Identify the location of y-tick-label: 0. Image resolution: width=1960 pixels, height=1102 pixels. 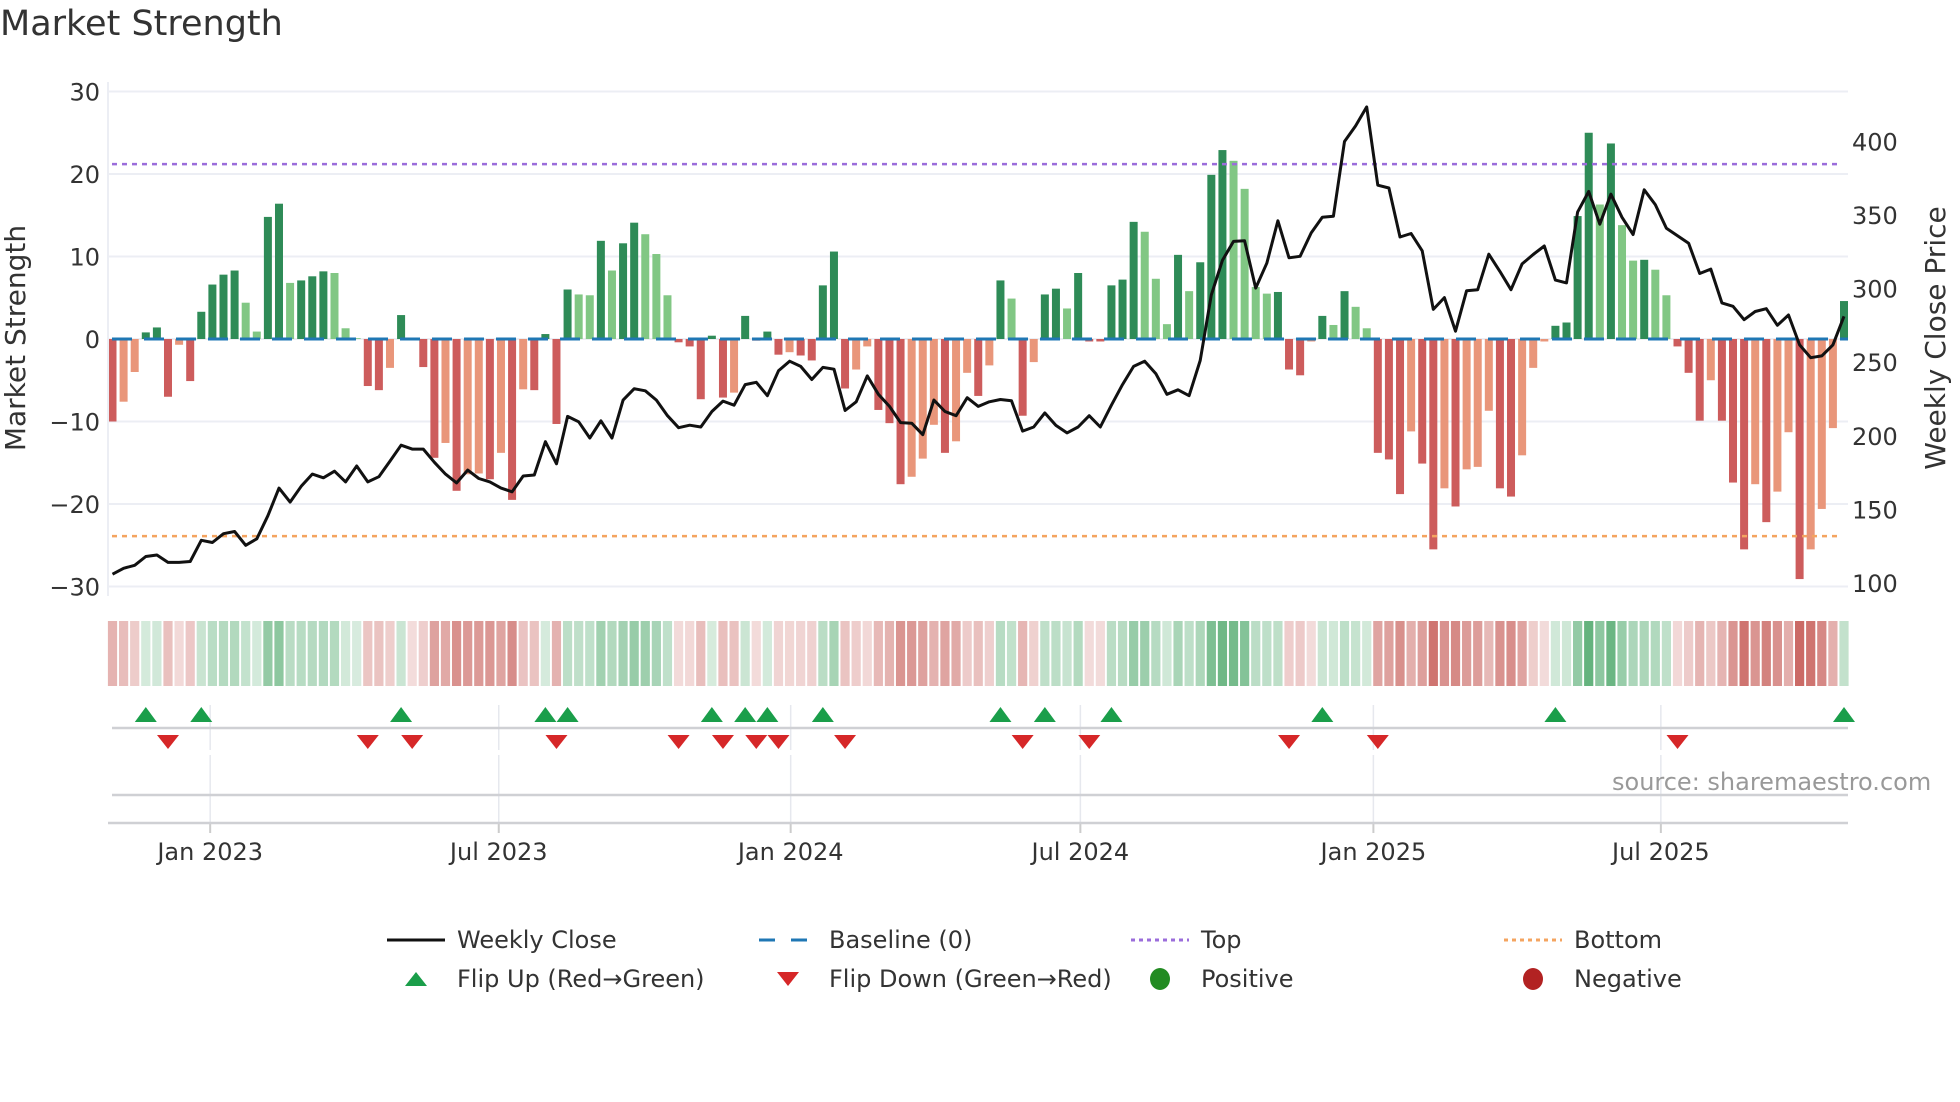
(92, 340).